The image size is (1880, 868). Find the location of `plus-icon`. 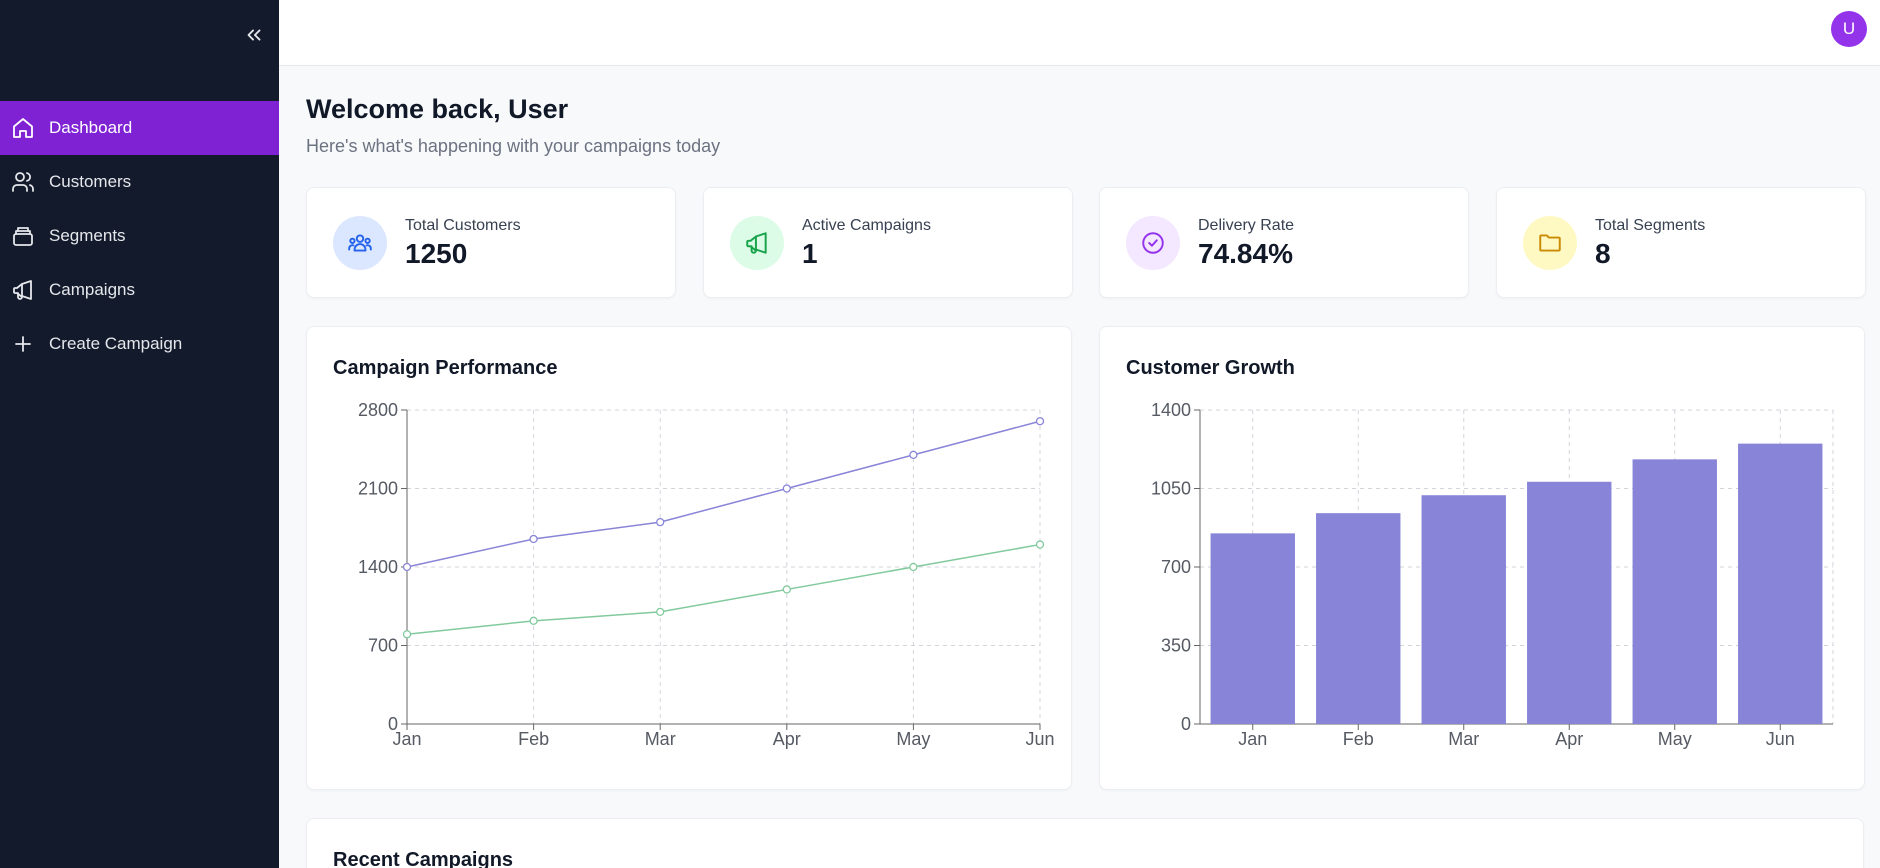

plus-icon is located at coordinates (23, 344).